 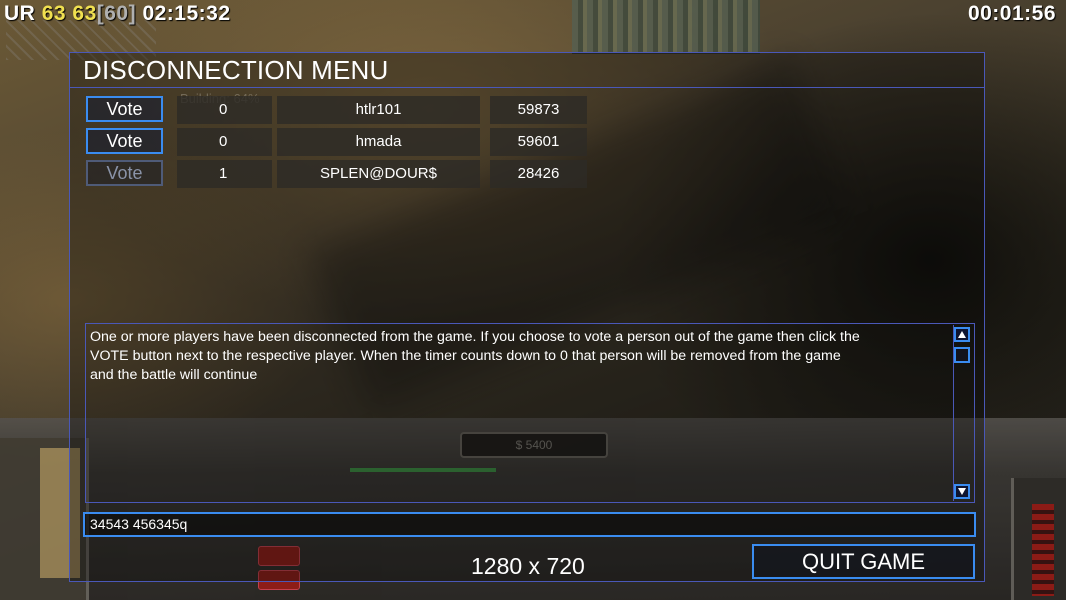 What do you see at coordinates (538, 110) in the screenshot?
I see `player-ping: 59873` at bounding box center [538, 110].